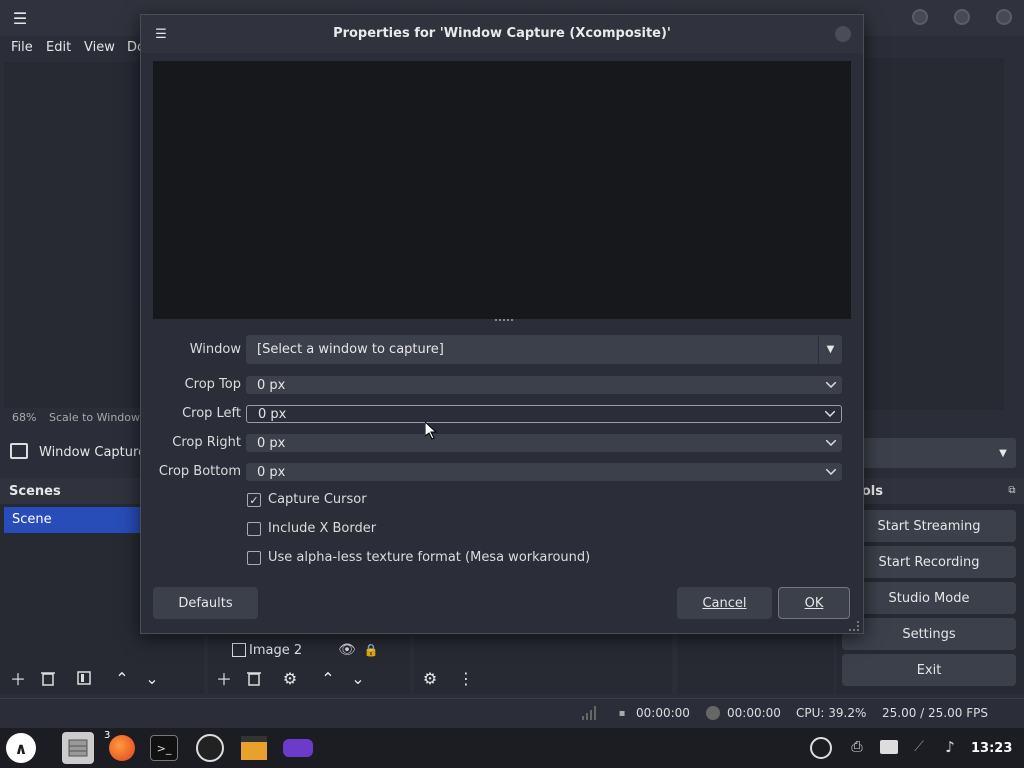 The width and height of the screenshot is (1024, 768). What do you see at coordinates (224, 678) in the screenshot?
I see `add-source-button: ＋` at bounding box center [224, 678].